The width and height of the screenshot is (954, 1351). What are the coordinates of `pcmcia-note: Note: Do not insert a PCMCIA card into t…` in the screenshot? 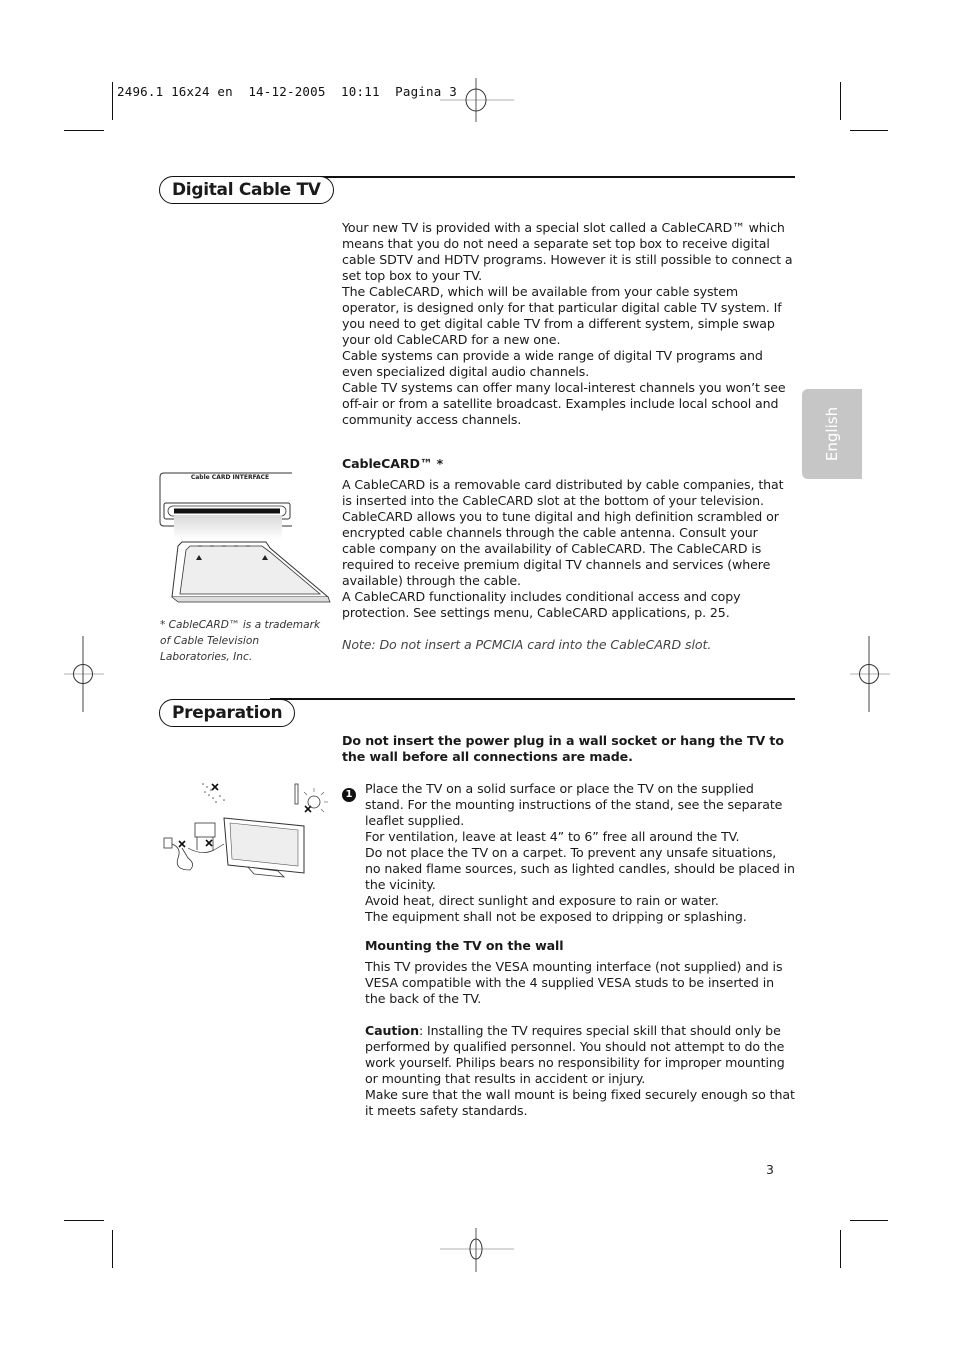 It's located at (527, 644).